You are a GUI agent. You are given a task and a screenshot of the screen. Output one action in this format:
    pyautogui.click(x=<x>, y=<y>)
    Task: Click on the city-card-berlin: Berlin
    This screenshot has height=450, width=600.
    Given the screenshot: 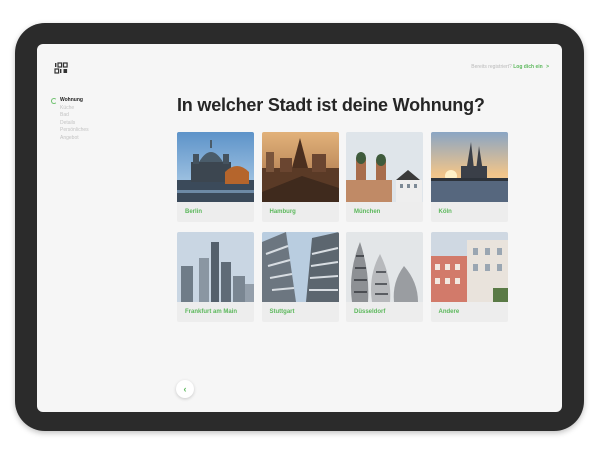 What is the action you would take?
    pyautogui.click(x=215, y=177)
    